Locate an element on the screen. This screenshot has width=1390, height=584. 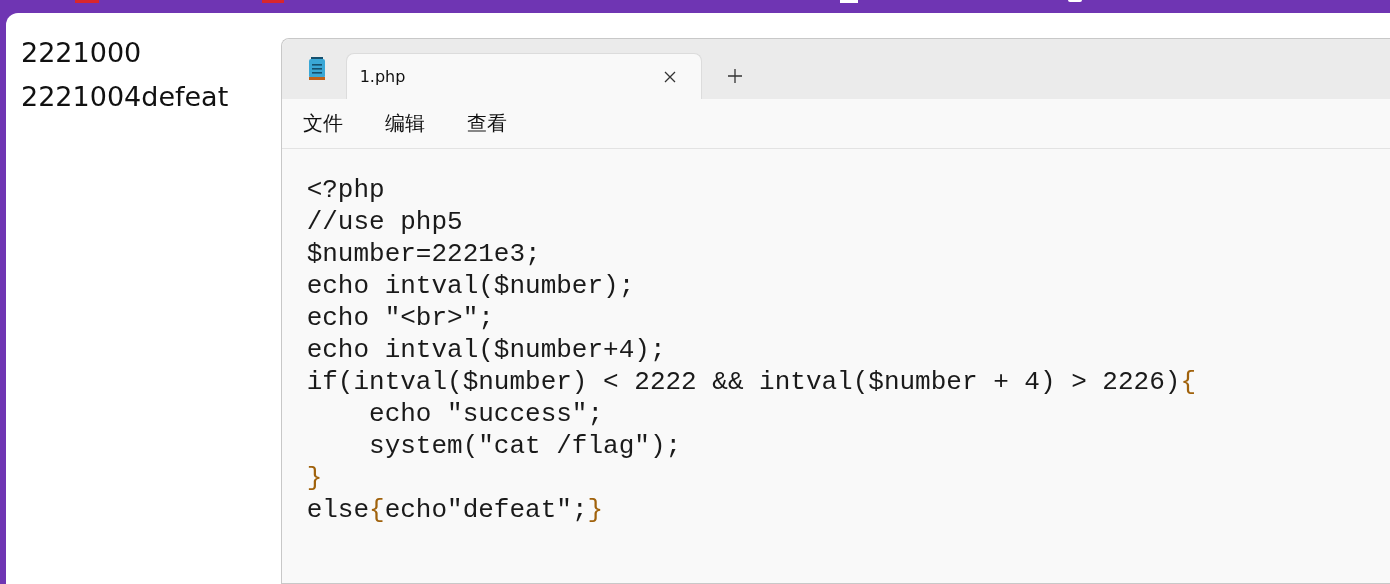
code-line: } is located at coordinates (314, 478).